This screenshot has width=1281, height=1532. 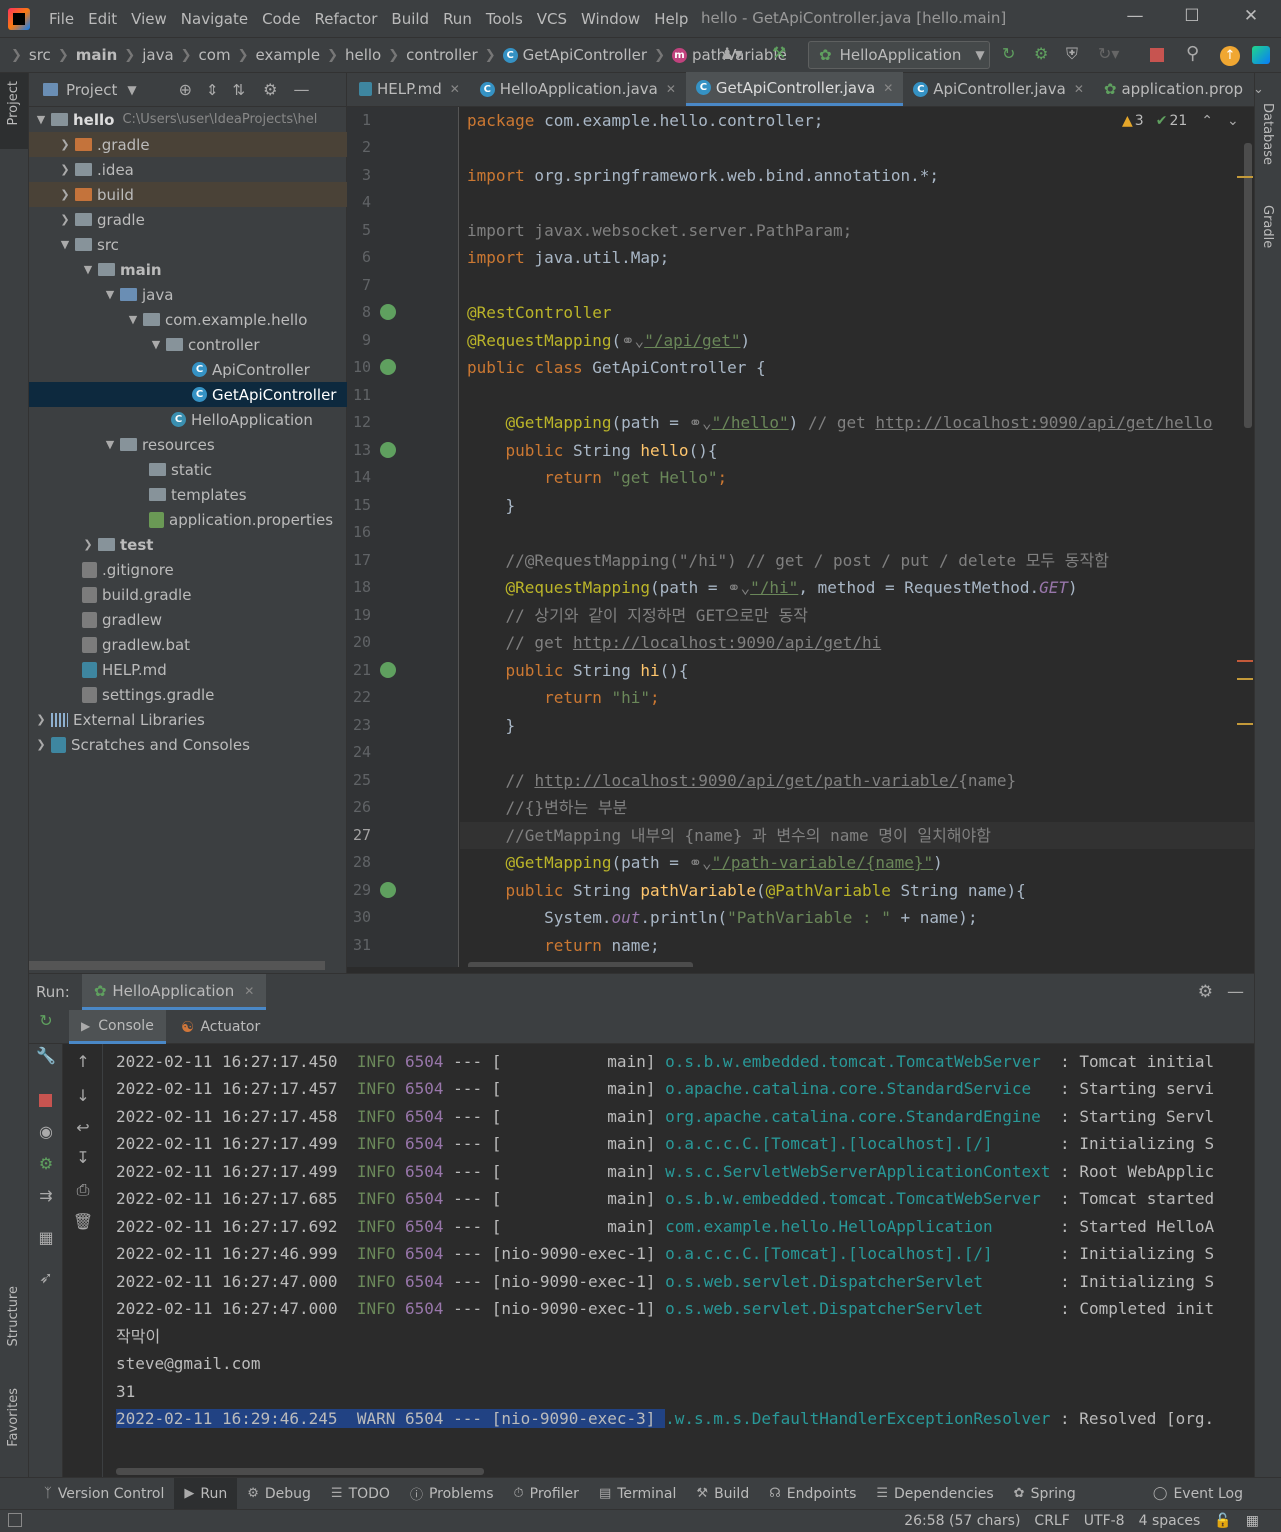 What do you see at coordinates (388, 890) in the screenshot?
I see `spring-endpoint-gutter-icon` at bounding box center [388, 890].